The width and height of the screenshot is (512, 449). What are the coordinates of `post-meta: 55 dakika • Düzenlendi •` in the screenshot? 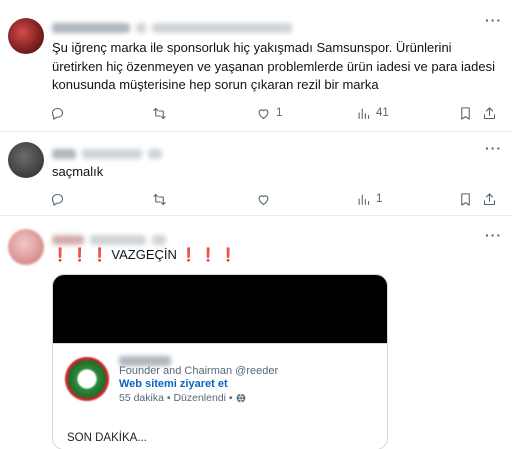 It's located at (182, 398).